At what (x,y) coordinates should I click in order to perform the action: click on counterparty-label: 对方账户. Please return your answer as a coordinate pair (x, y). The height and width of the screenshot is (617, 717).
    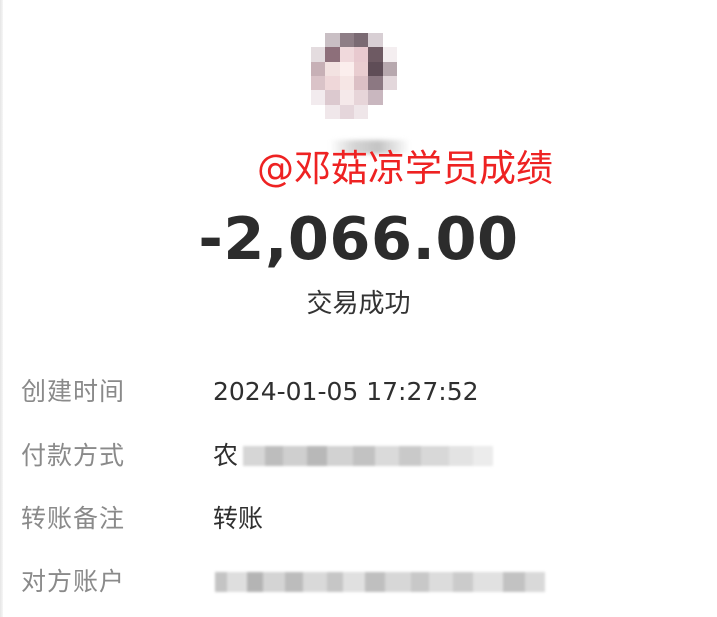
    Looking at the image, I should click on (73, 581).